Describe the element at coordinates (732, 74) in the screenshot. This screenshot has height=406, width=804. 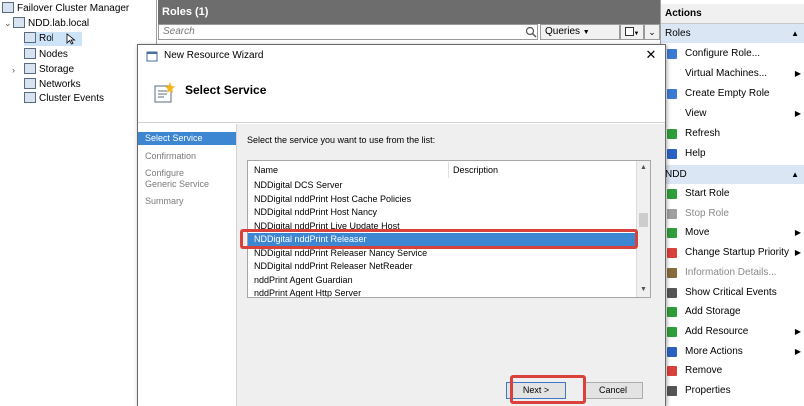
I see `action-virtual-machines: Virtual Machines... ▶` at that location.